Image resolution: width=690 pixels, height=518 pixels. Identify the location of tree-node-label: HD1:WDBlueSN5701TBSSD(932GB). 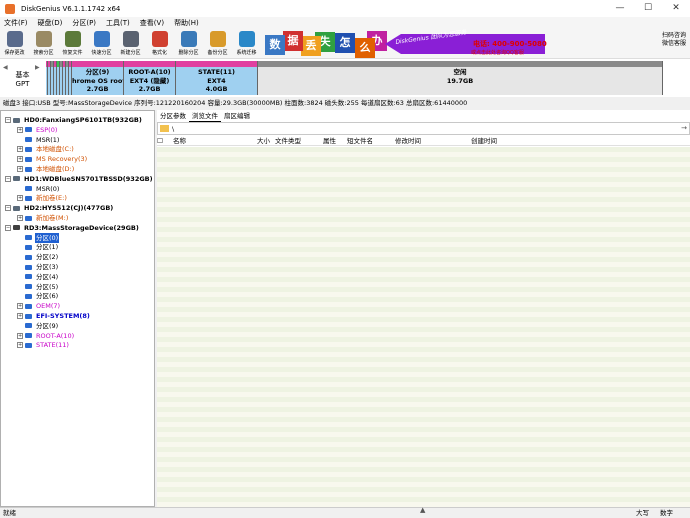
(88, 178).